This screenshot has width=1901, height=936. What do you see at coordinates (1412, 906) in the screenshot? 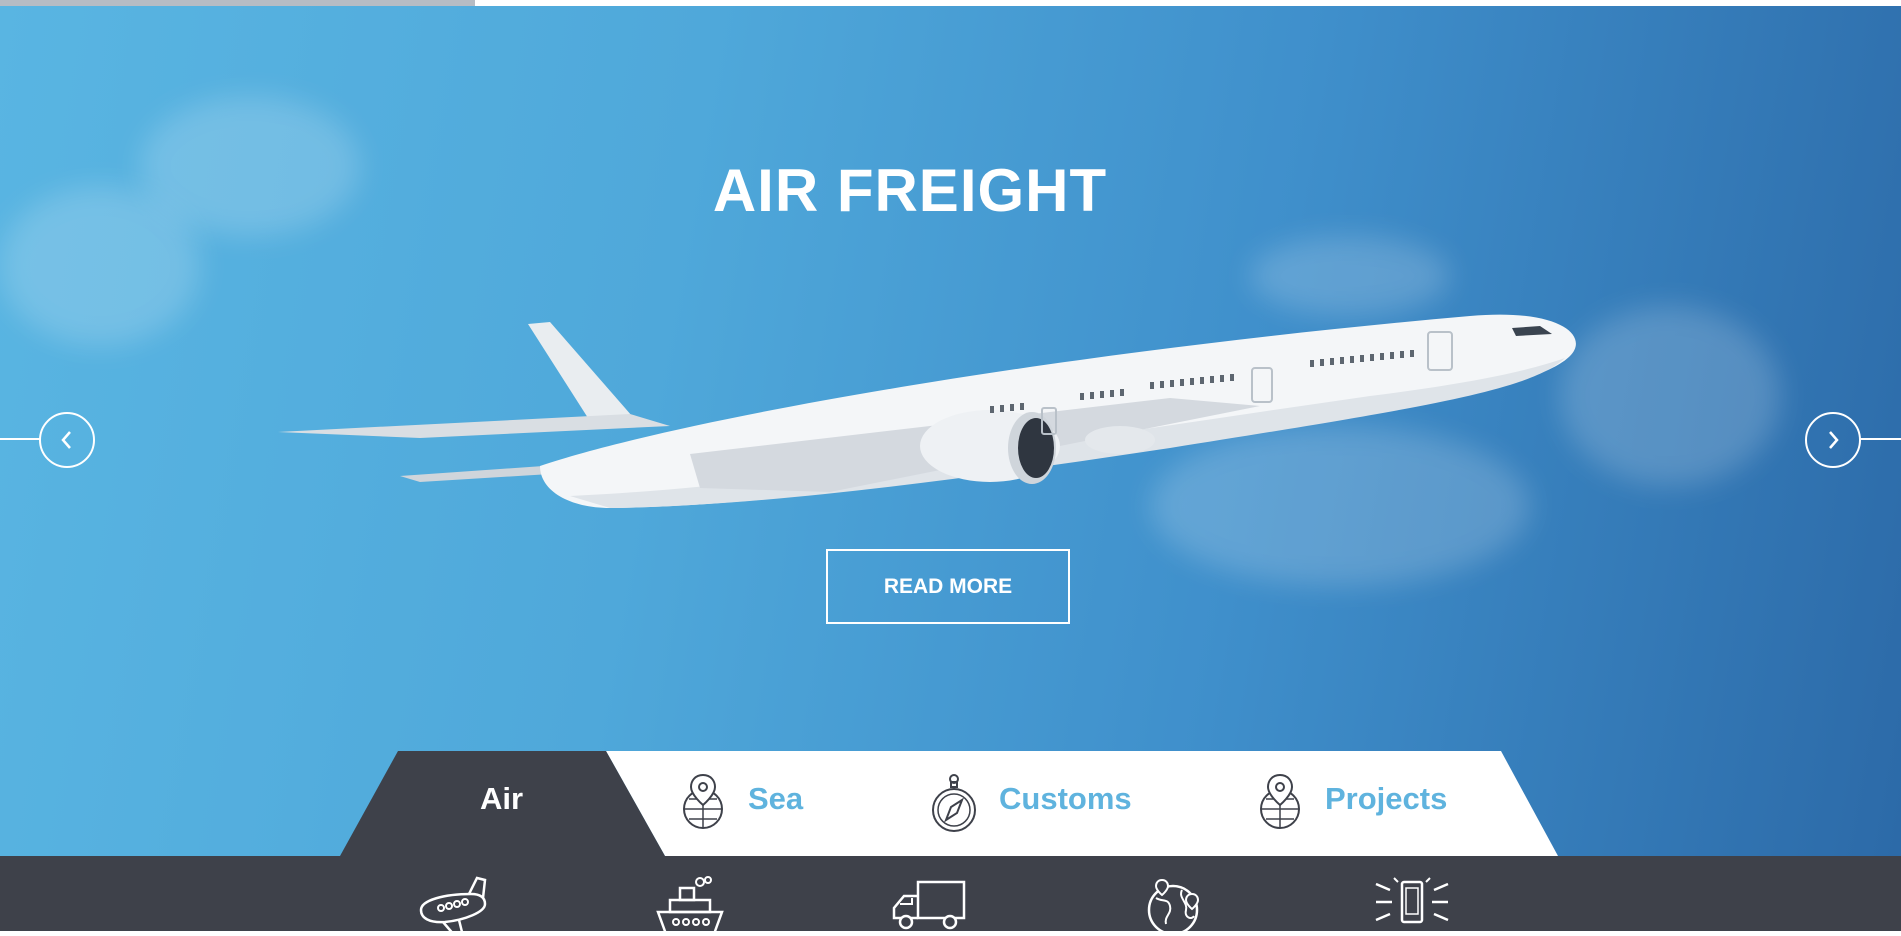
I see `mobile-device-icon` at bounding box center [1412, 906].